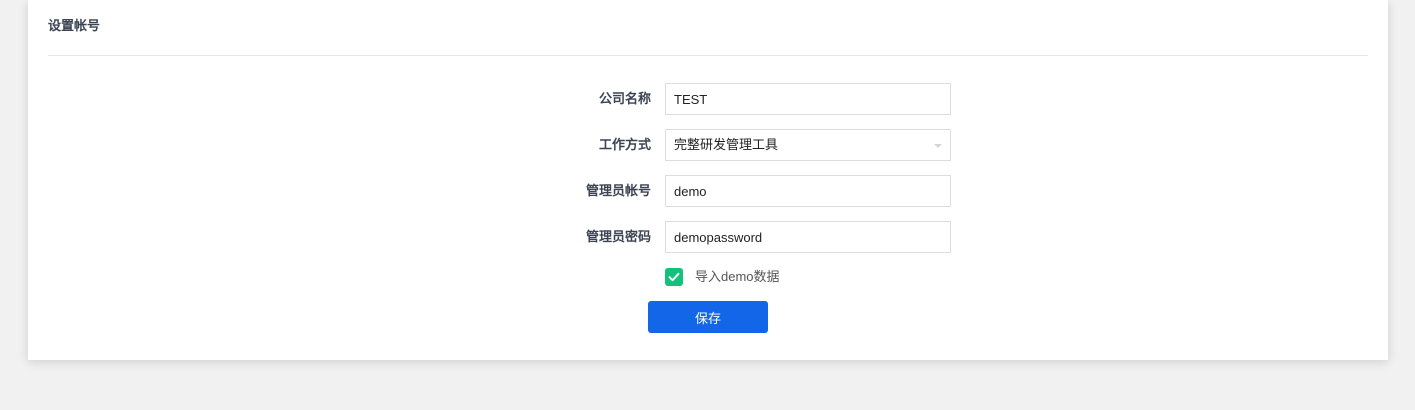  What do you see at coordinates (808, 237) in the screenshot?
I see `password-input` at bounding box center [808, 237].